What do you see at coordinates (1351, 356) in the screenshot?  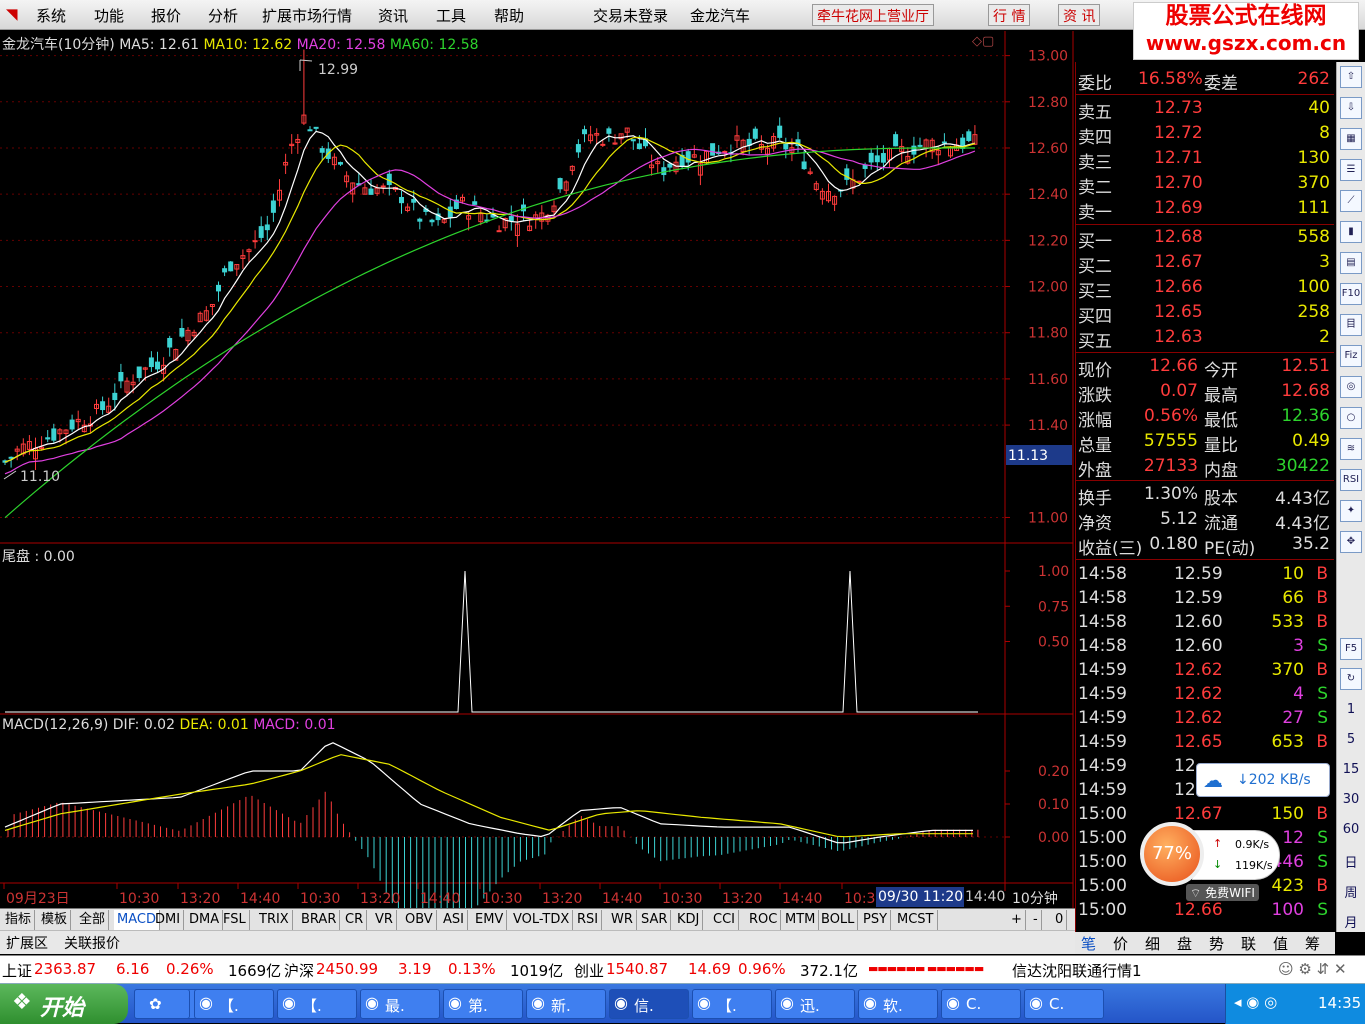 I see `fiz-icon: Fiz` at bounding box center [1351, 356].